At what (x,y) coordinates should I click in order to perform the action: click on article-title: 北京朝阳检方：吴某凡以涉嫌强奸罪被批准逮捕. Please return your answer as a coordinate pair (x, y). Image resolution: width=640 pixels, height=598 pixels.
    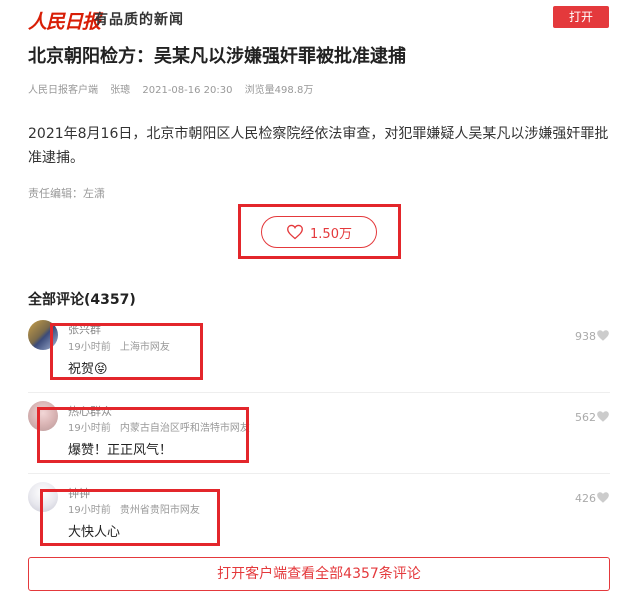
    Looking at the image, I should click on (217, 56).